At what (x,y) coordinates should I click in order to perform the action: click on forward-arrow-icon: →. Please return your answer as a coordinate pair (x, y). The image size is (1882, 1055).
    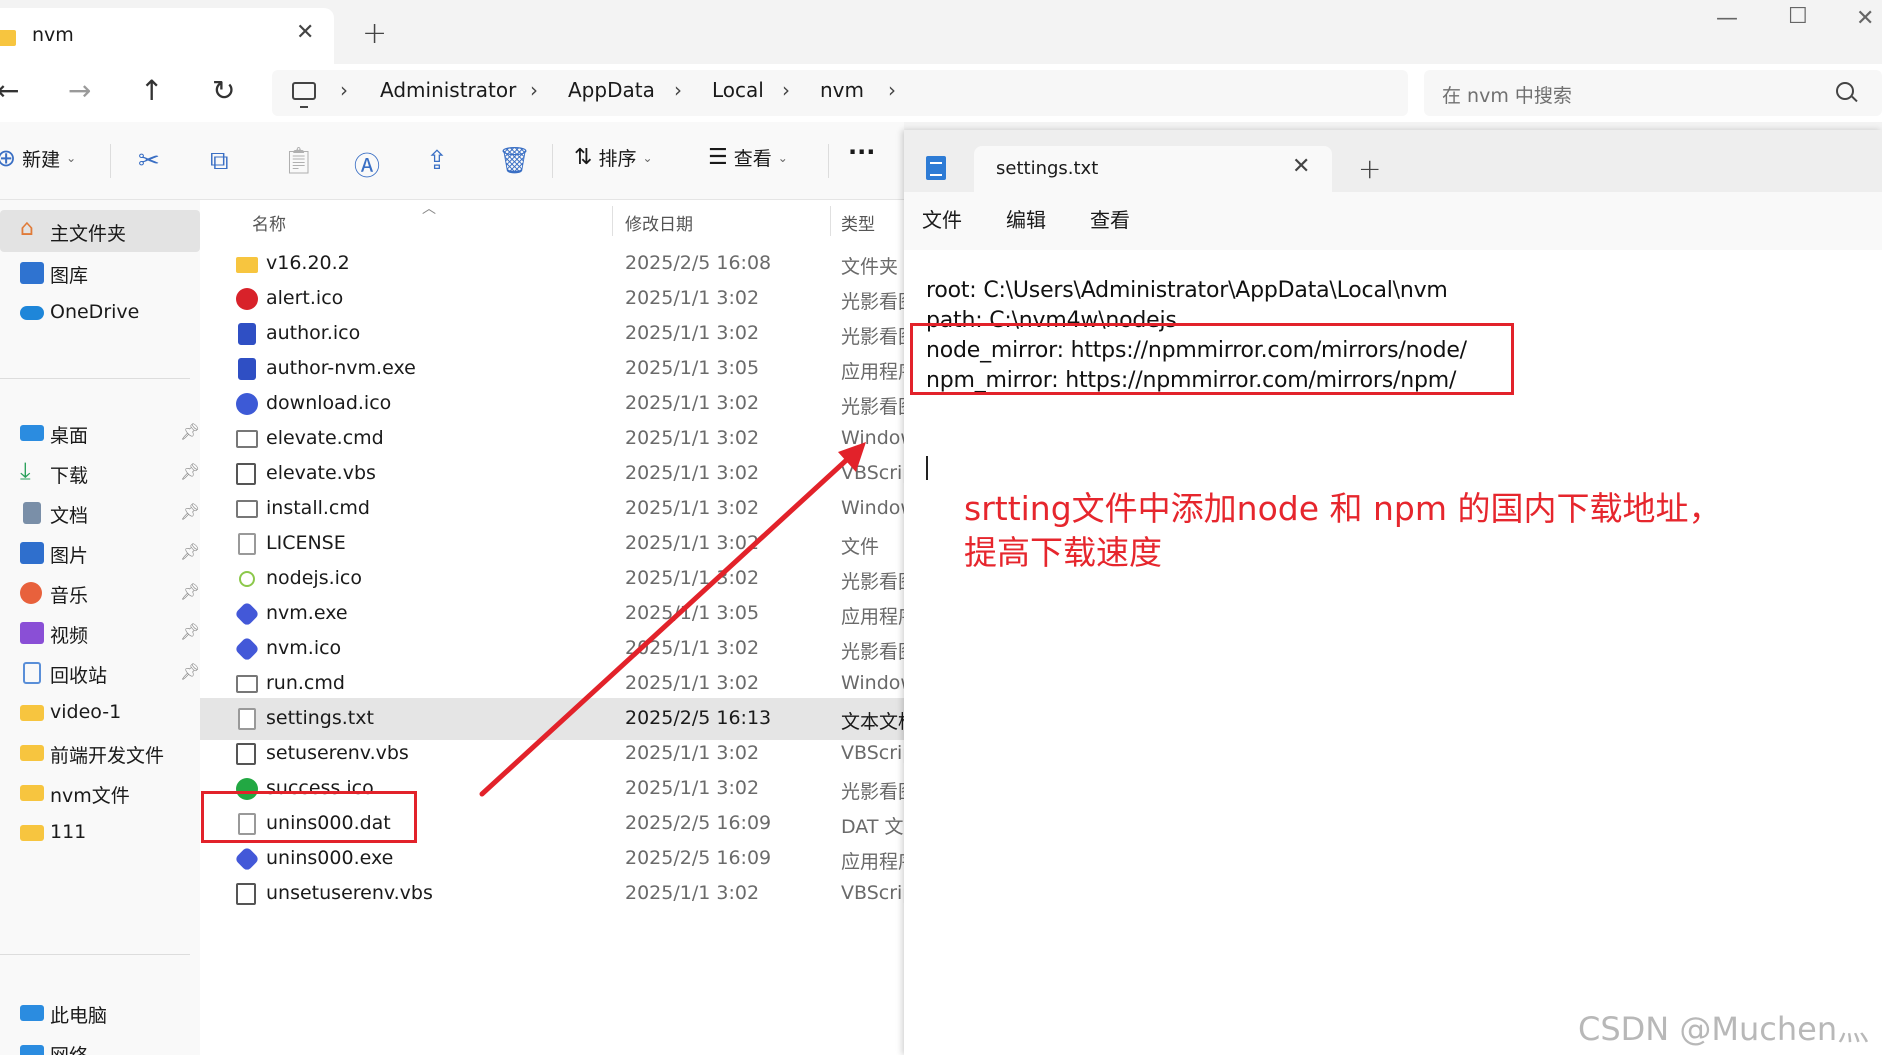
    Looking at the image, I should click on (79, 90).